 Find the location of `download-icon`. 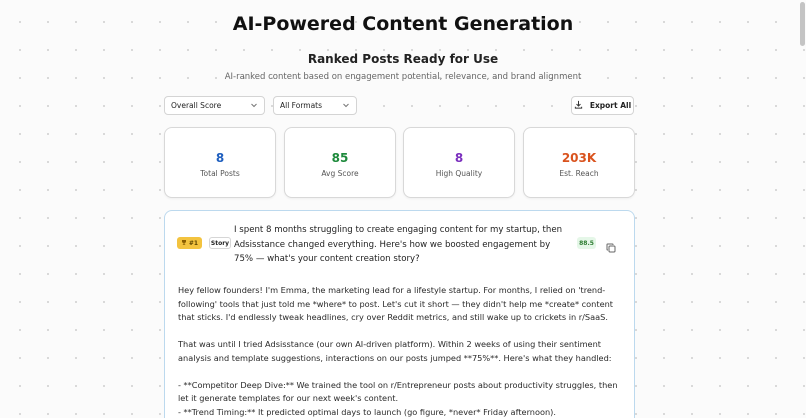

download-icon is located at coordinates (578, 105).